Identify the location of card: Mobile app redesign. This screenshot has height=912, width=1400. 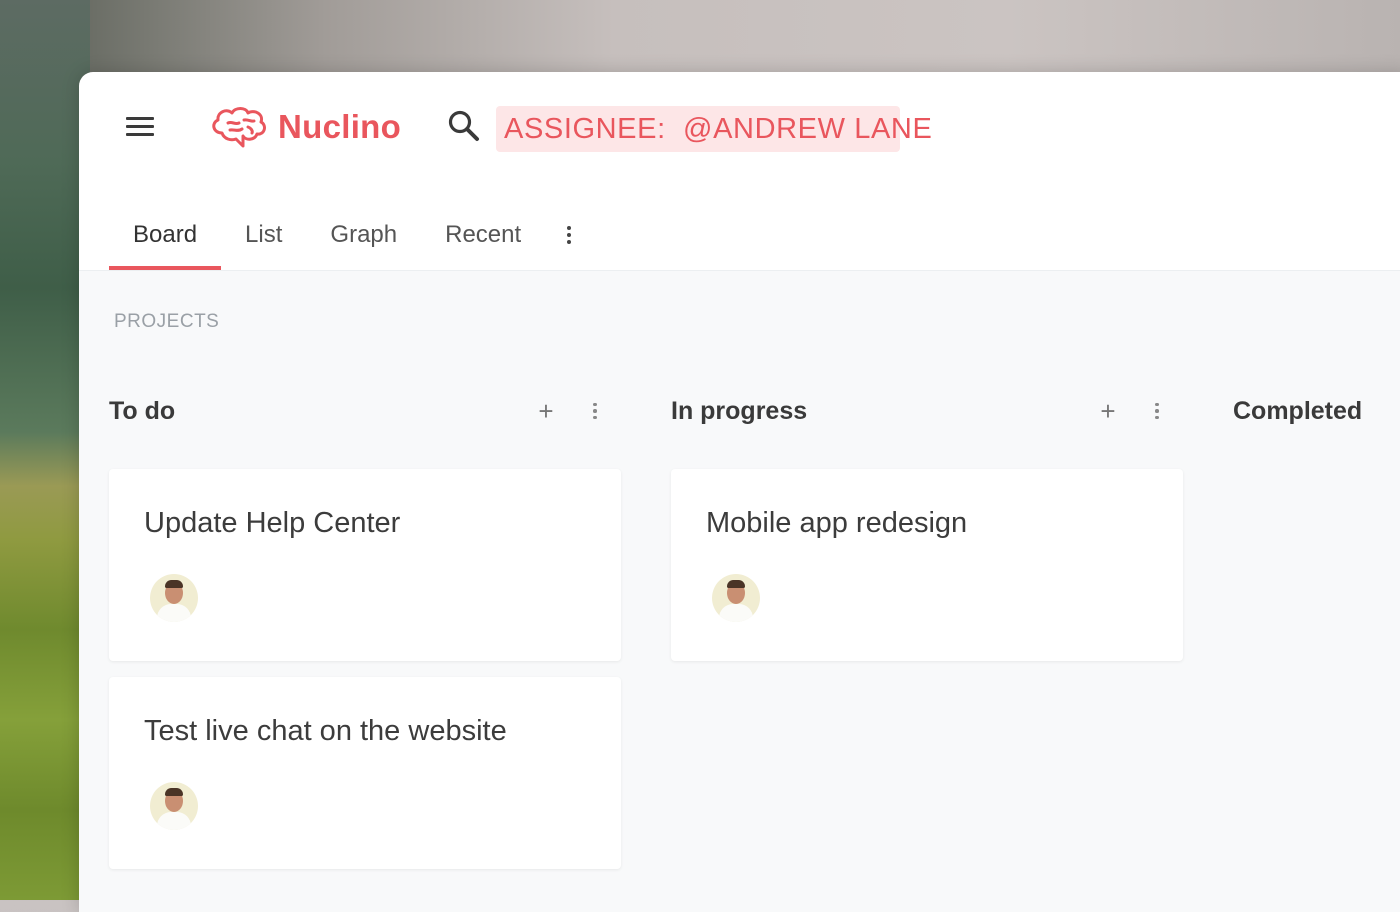
(927, 565).